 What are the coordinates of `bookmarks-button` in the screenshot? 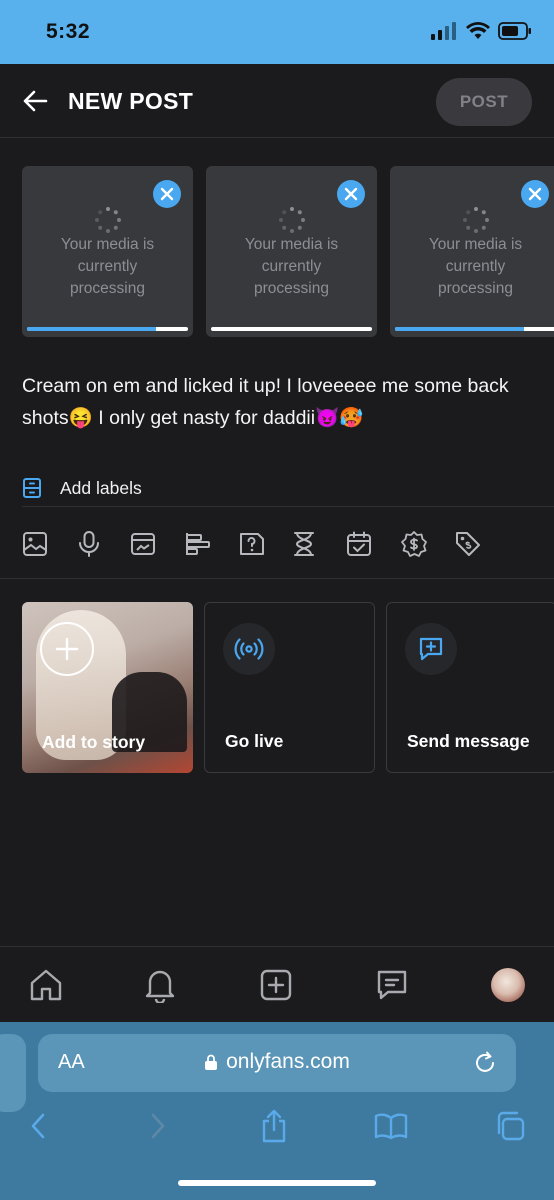 It's located at (391, 1126).